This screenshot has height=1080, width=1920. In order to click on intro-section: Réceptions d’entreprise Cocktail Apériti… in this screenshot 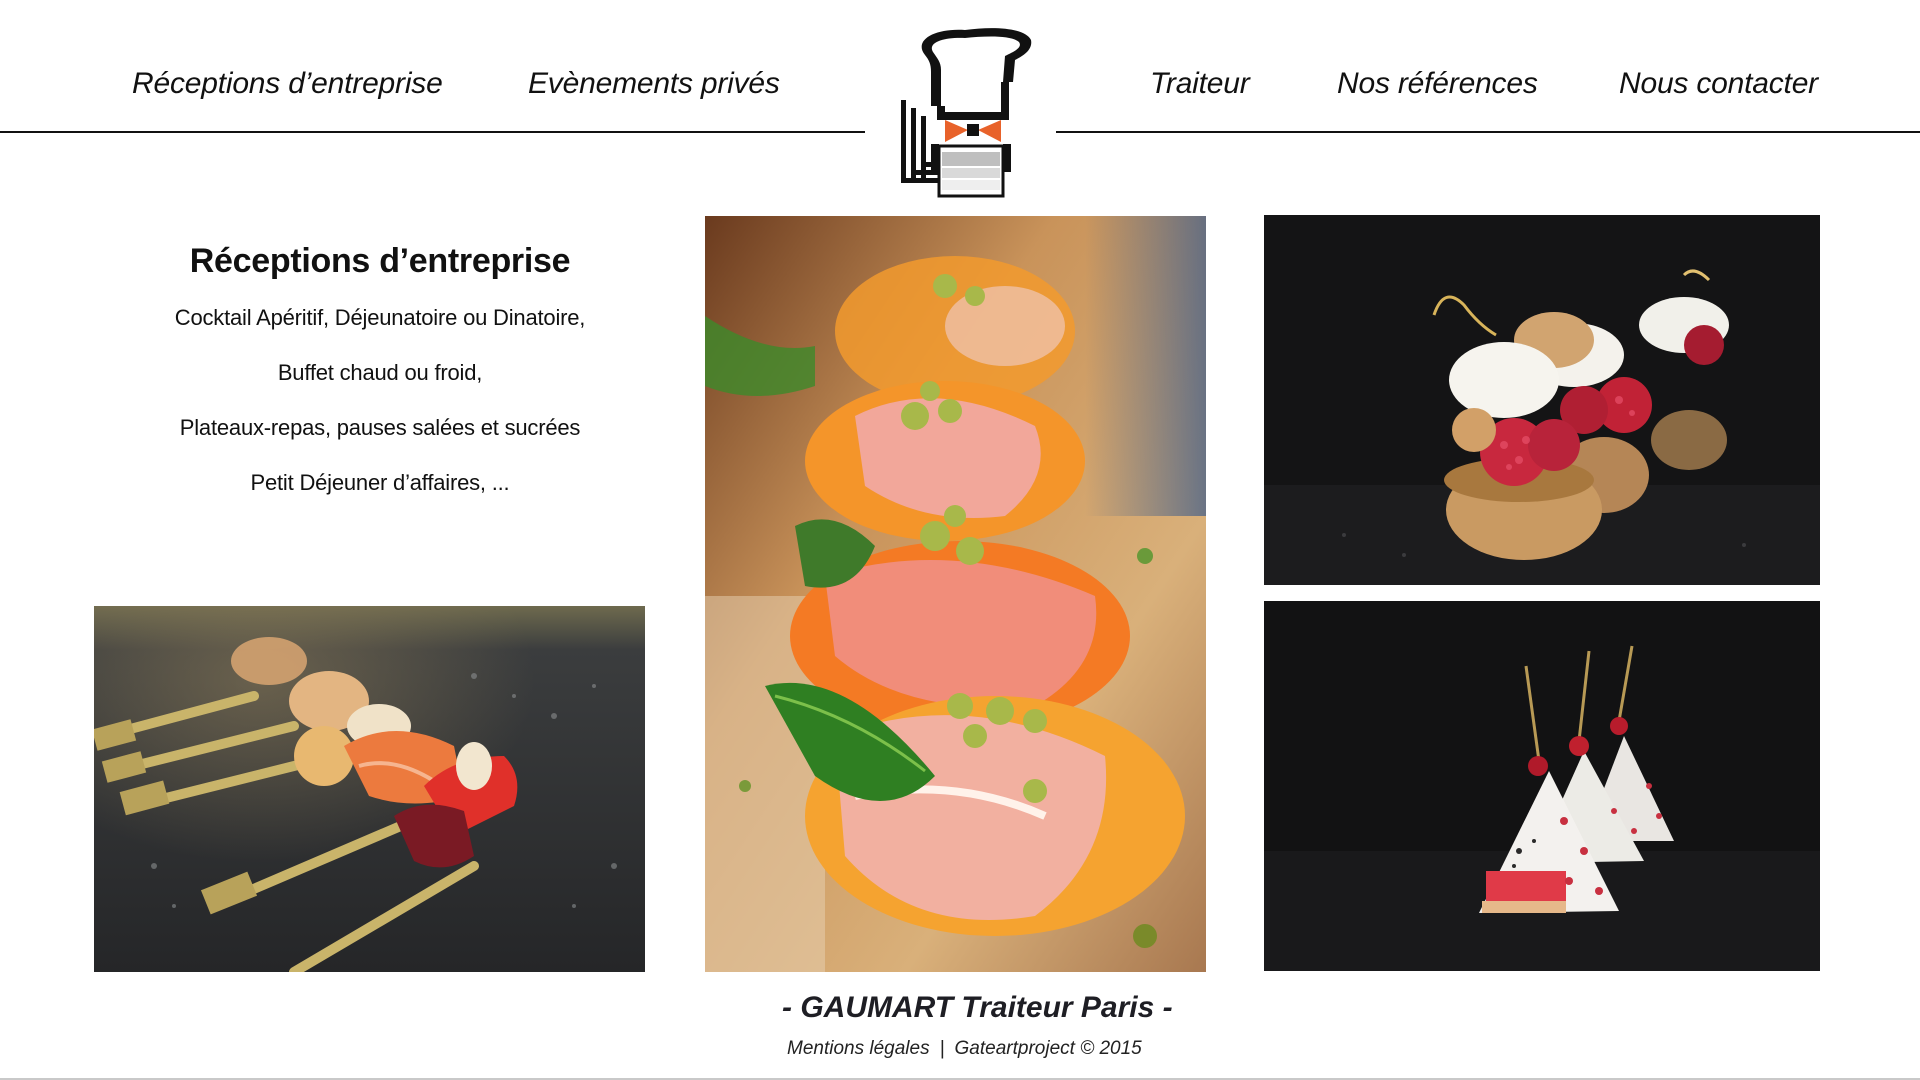, I will do `click(380, 382)`.